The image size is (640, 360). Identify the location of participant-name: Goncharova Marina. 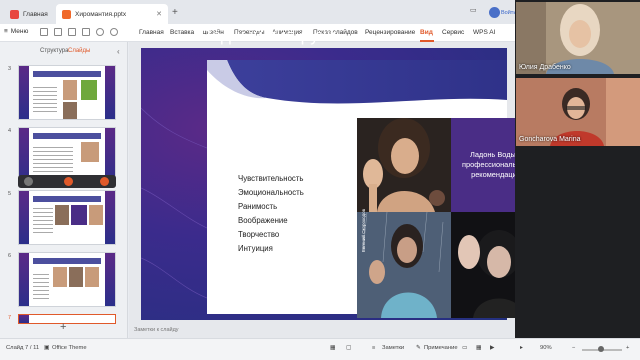
(550, 139).